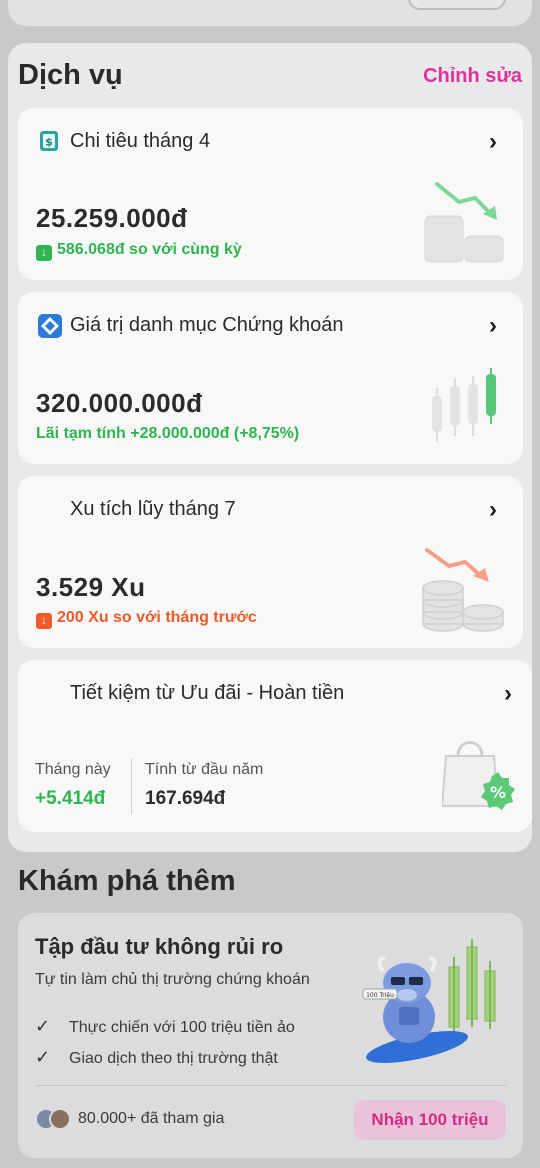 The height and width of the screenshot is (1168, 540). I want to click on promo-bullet-text: Thực chiến với 100 triệu tiền ảo, so click(182, 1027).